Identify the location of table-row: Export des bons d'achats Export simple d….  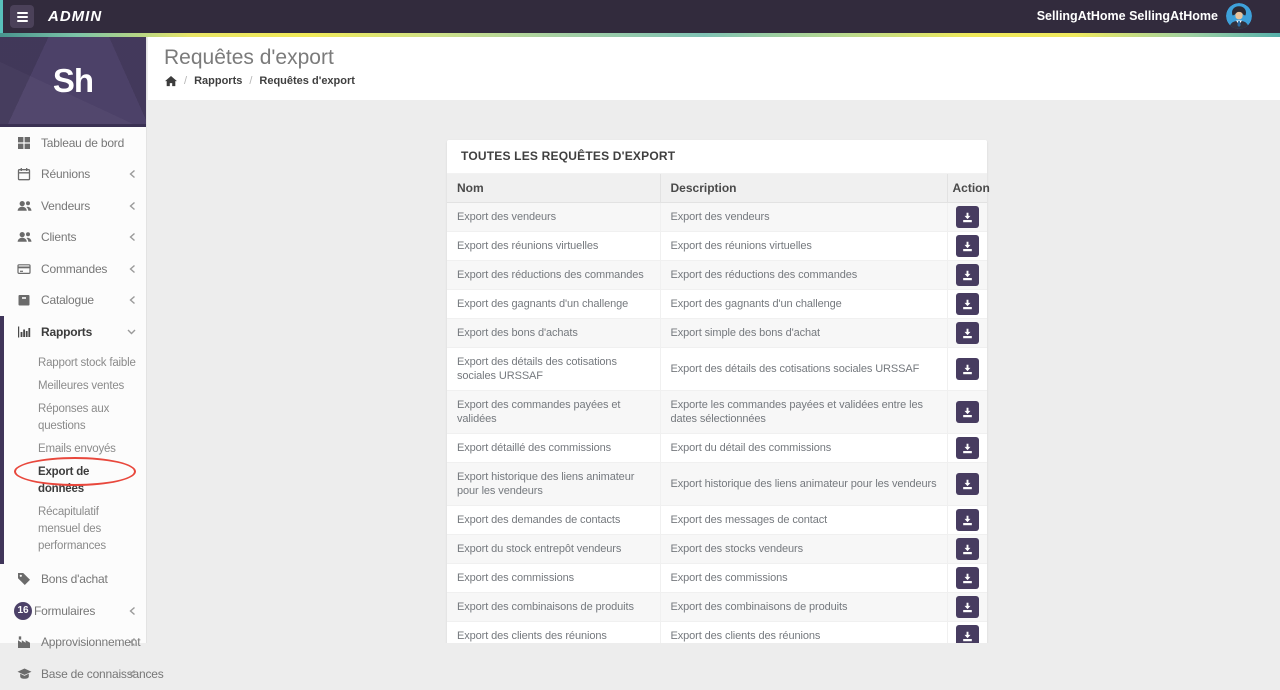
(717, 333).